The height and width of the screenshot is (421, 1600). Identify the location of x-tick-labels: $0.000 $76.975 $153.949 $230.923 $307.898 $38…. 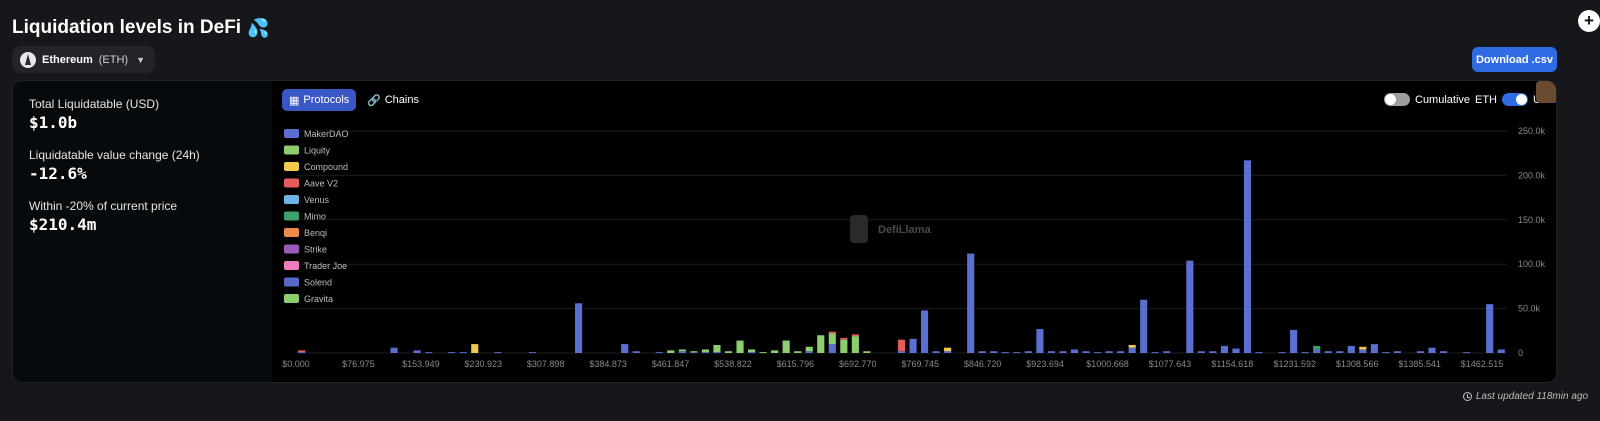
(892, 364).